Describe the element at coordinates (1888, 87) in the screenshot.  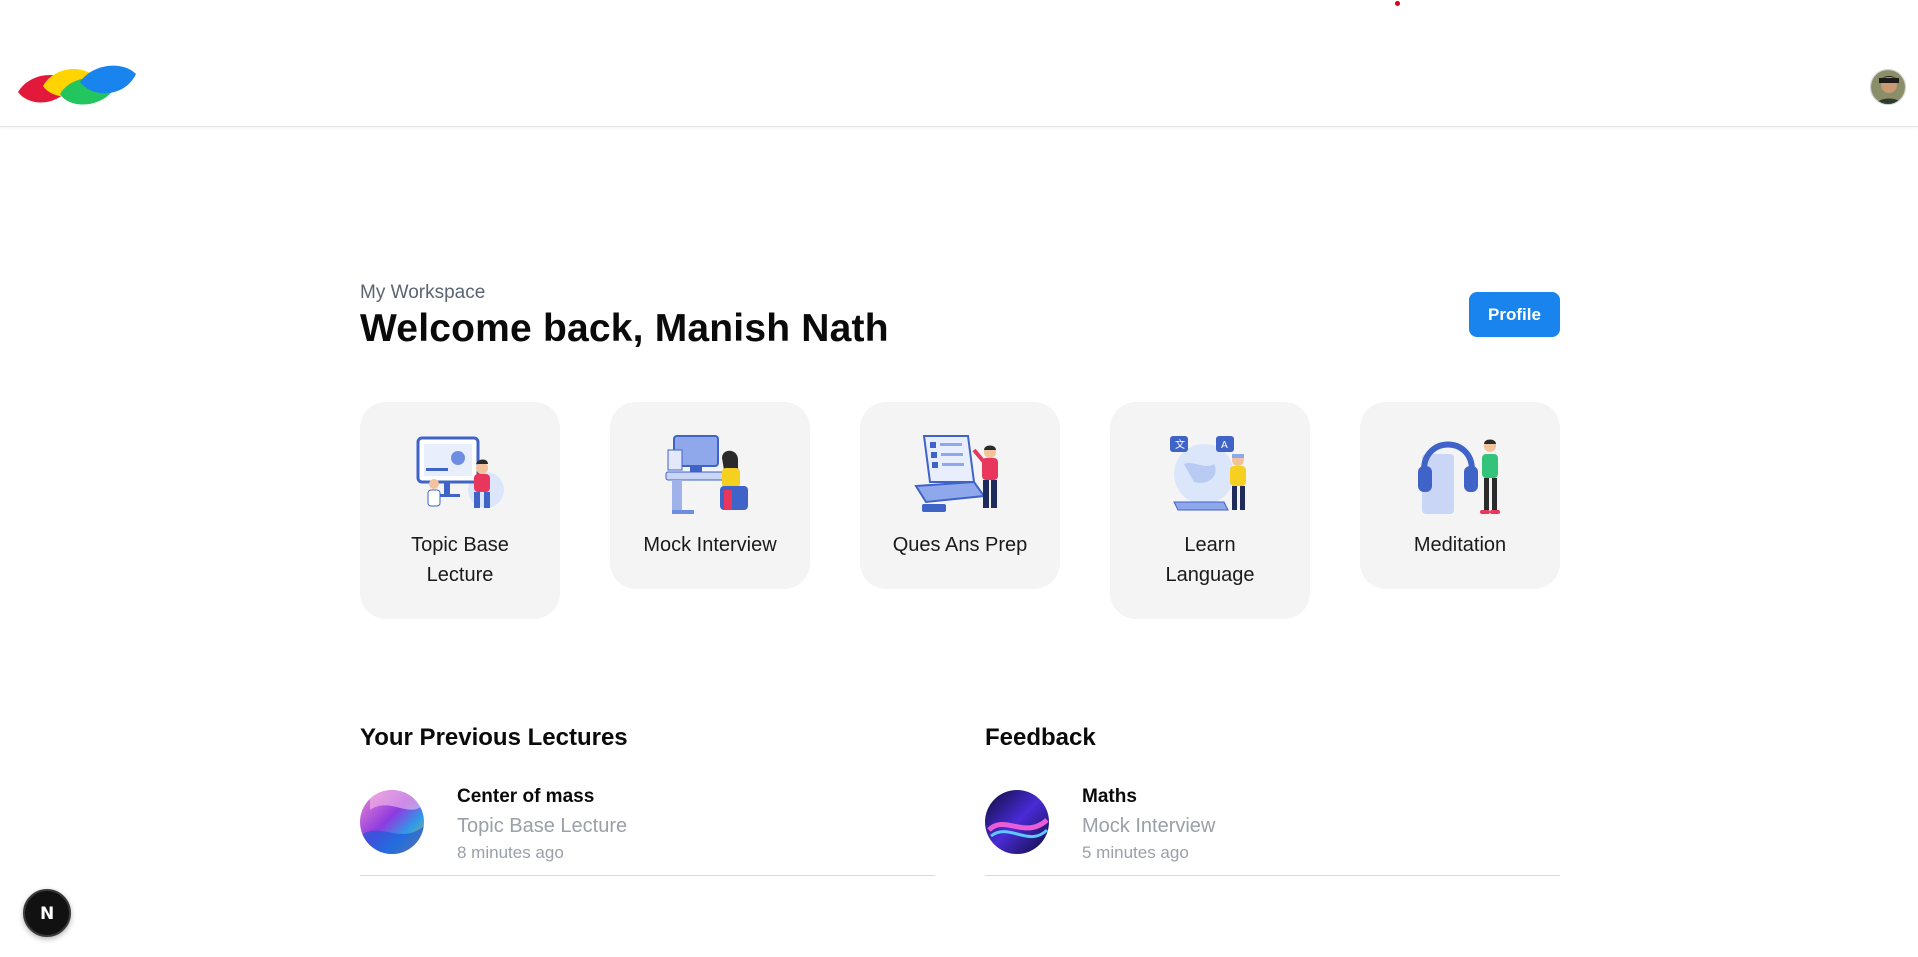
I see `user-avatar-icon` at that location.